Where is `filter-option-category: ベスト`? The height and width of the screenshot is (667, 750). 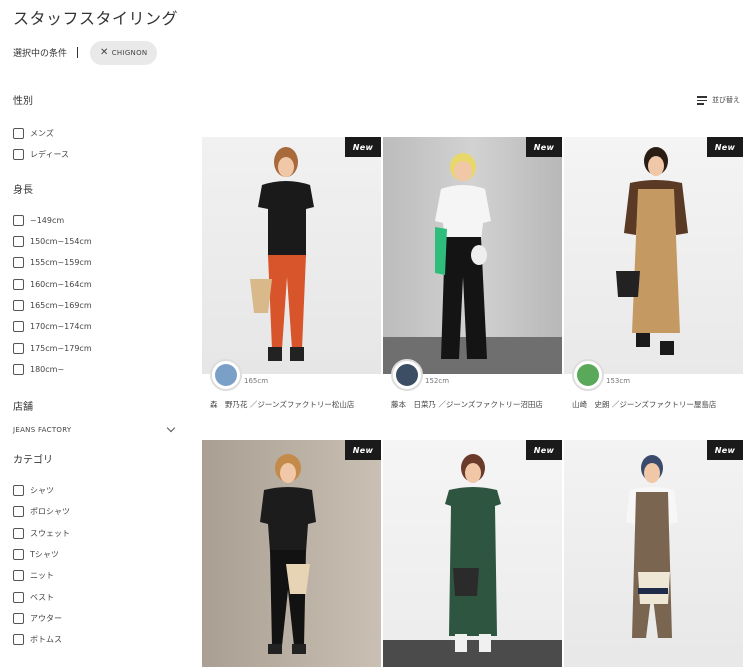
filter-option-category: ベスト is located at coordinates (98, 596).